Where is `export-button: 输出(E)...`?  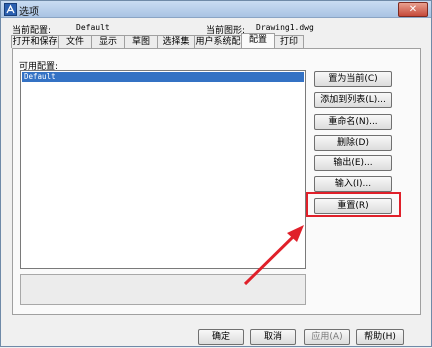
export-button: 输出(E)... is located at coordinates (353, 163).